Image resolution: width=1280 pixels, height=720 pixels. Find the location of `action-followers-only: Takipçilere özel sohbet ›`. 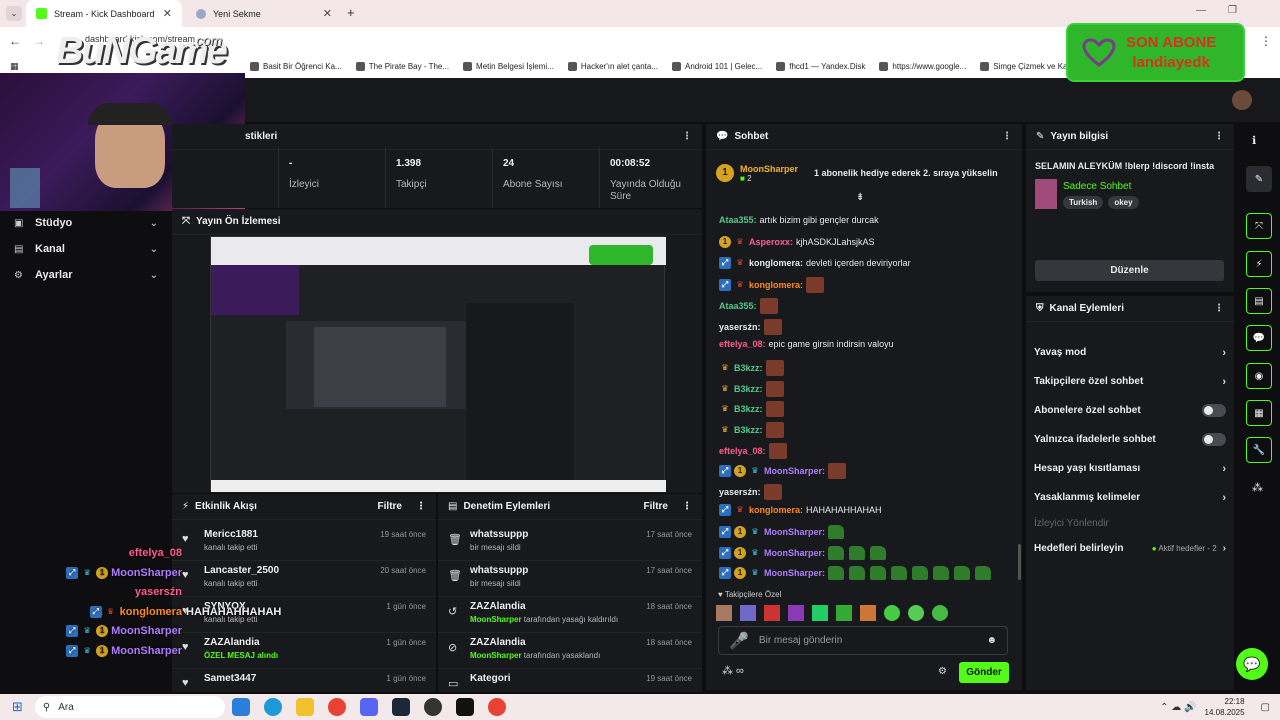

action-followers-only: Takipçilere özel sohbet › is located at coordinates (1130, 381).